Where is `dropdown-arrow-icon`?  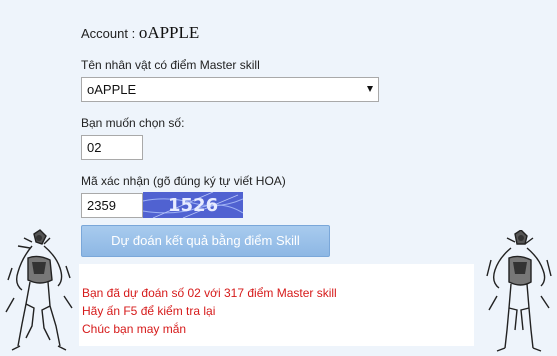 dropdown-arrow-icon is located at coordinates (370, 89).